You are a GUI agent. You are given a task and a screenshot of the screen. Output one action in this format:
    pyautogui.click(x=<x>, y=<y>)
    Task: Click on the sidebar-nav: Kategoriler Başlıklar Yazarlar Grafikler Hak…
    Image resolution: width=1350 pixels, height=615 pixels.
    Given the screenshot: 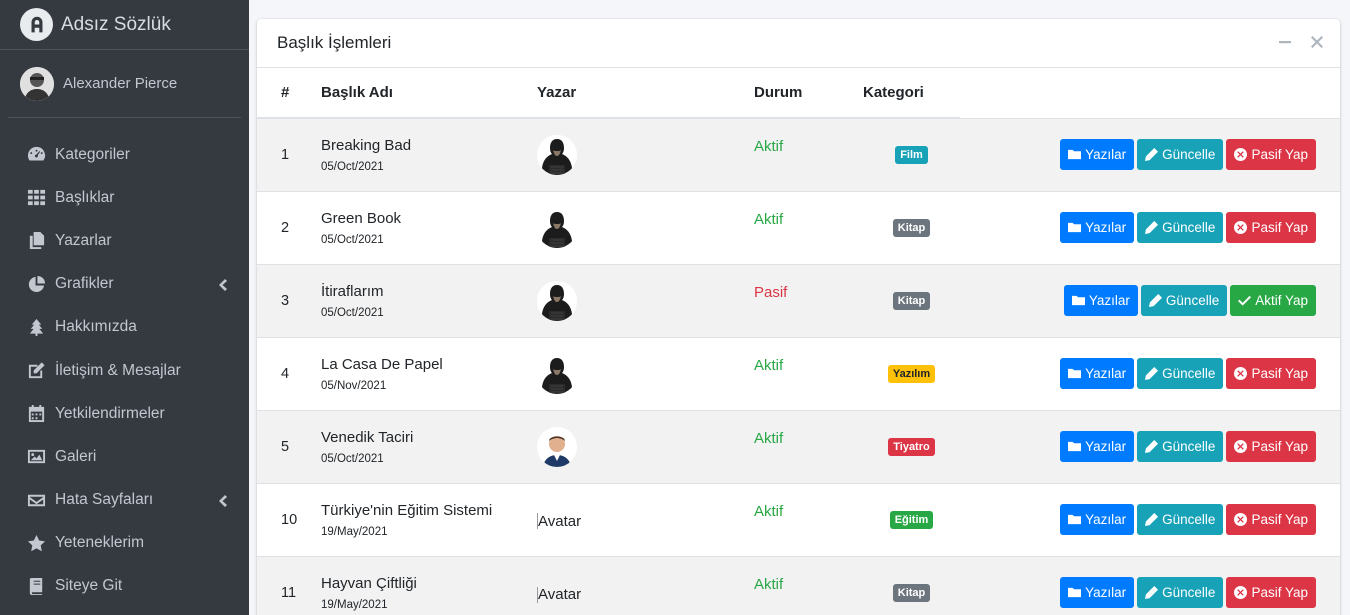 What is the action you would take?
    pyautogui.click(x=124, y=370)
    